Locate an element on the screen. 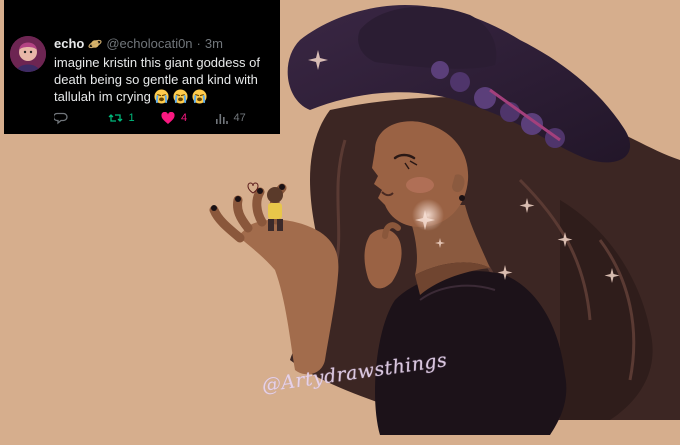 Image resolution: width=680 pixels, height=445 pixels. reply-icon is located at coordinates (61, 118).